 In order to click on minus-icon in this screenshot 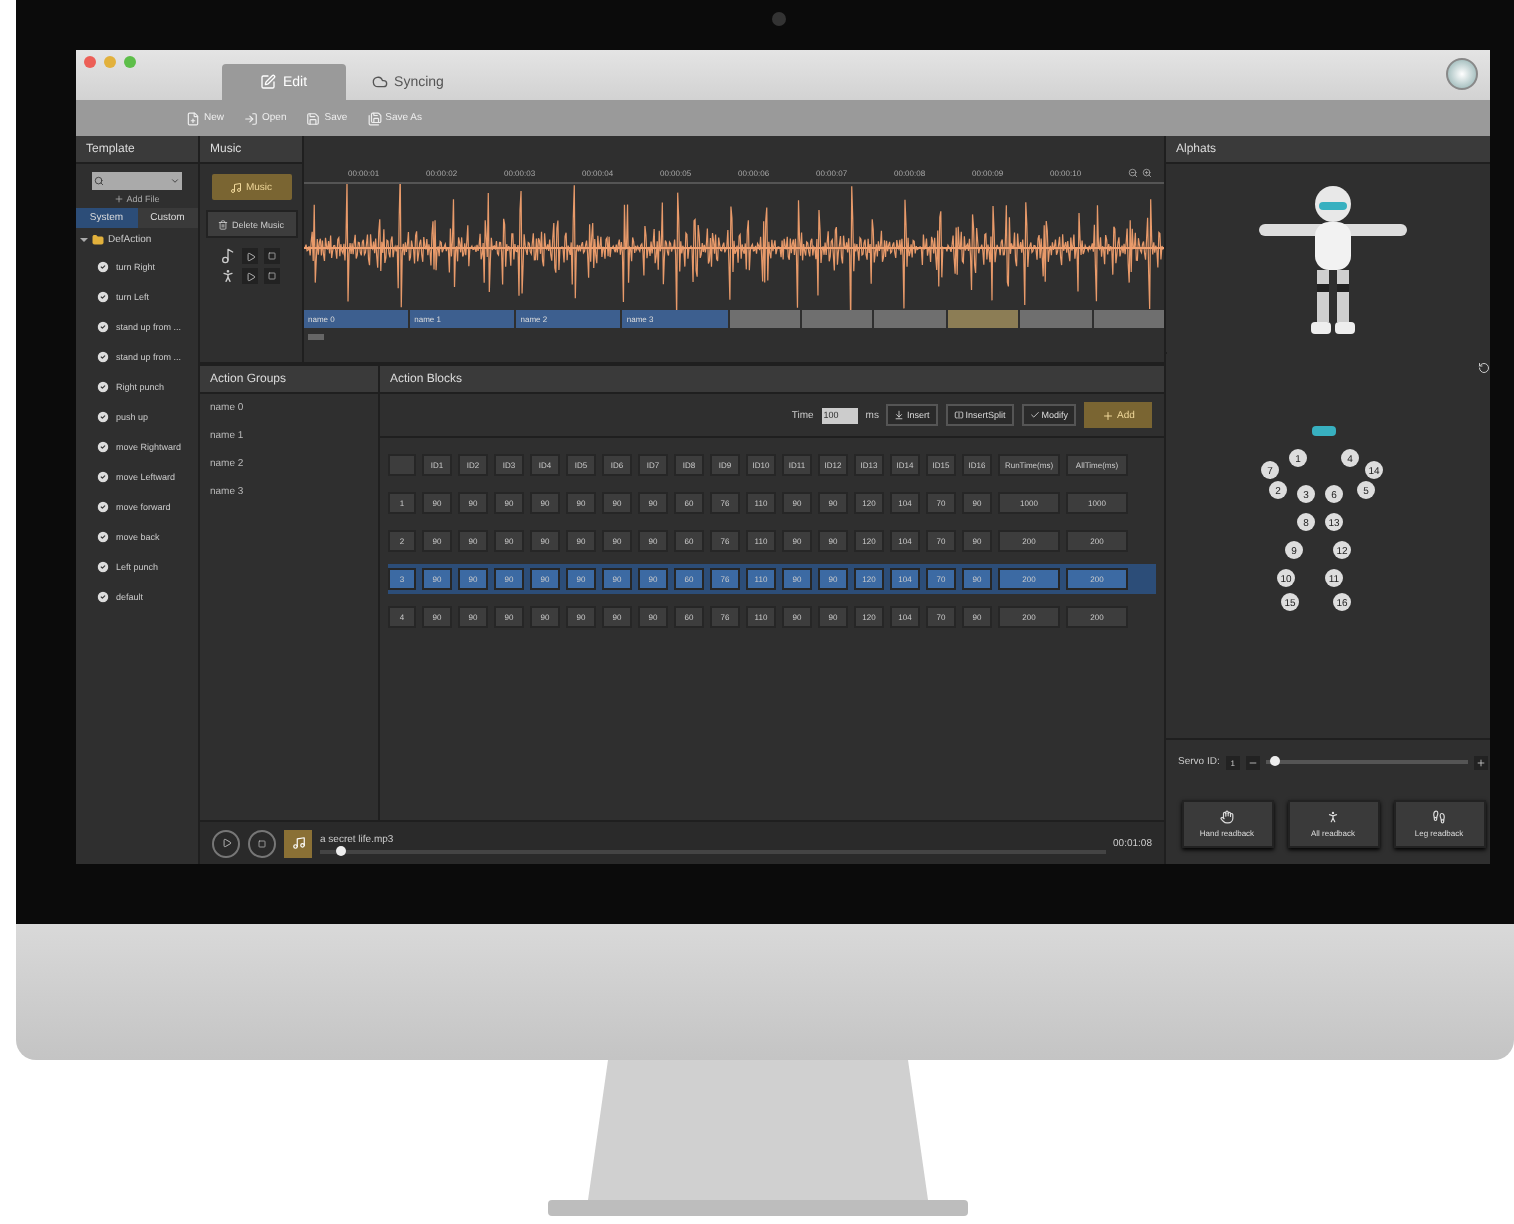, I will do `click(1252, 762)`.